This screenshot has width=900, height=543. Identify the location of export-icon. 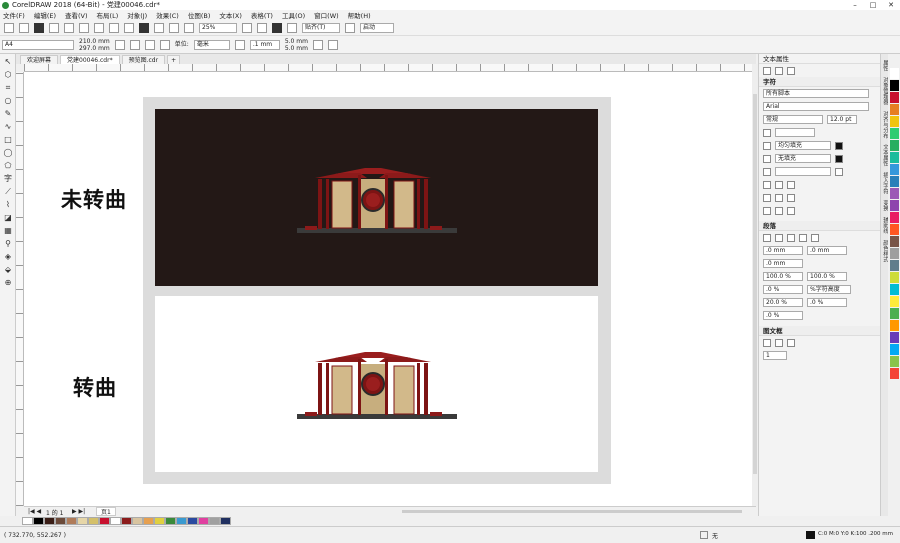
(174, 27).